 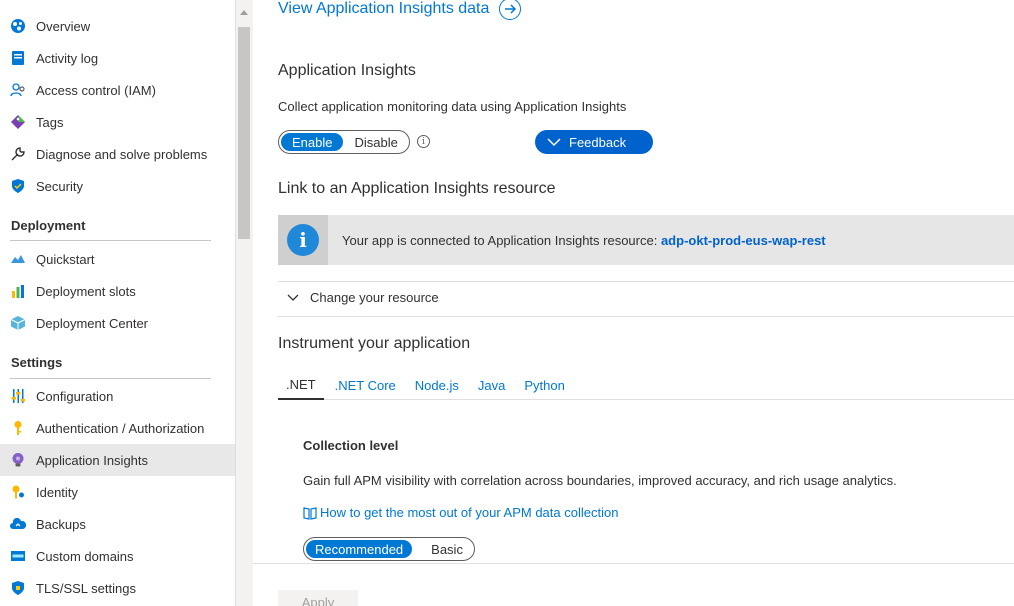 I want to click on feedback-button: Feedback, so click(x=594, y=142).